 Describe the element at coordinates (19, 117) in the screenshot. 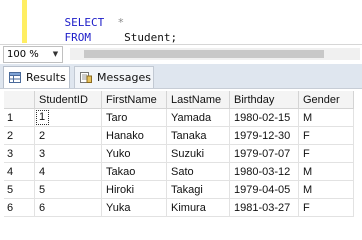

I see `row-number: 1` at that location.